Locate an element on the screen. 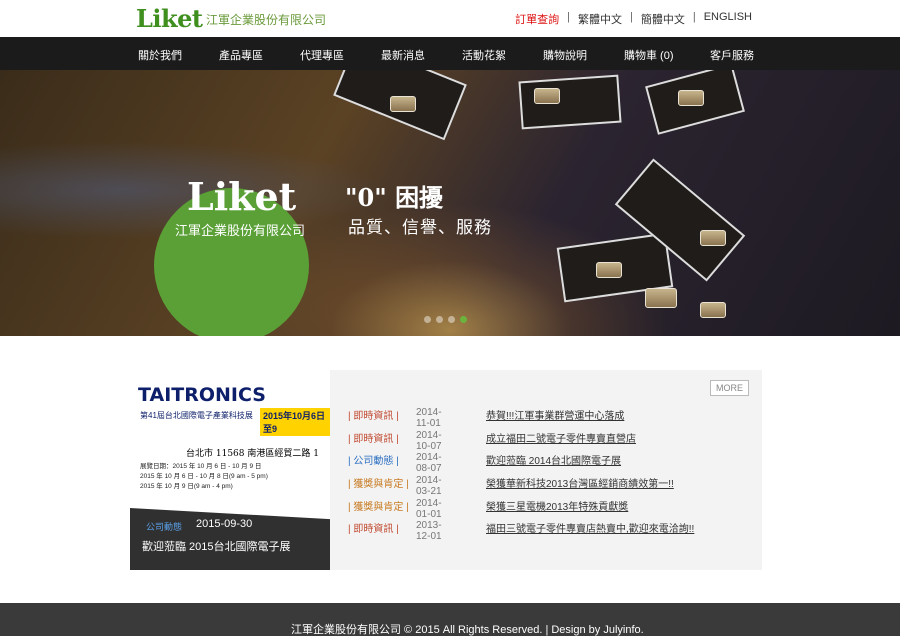 Image resolution: width=900 pixels, height=637 pixels. featured-detail-line: 2015 年 10 月 6 日 - 10 月 8 日(9 am - 5 pm) is located at coordinates (204, 476).